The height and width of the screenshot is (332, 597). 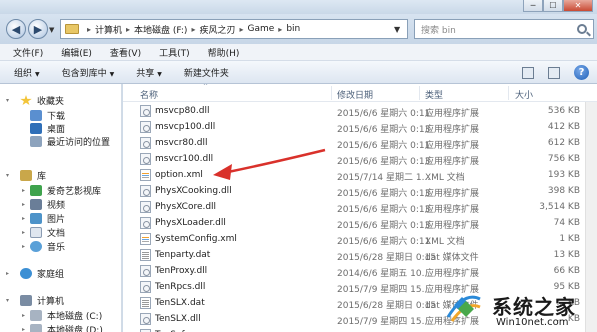 I want to click on back-button: ◀, so click(x=16, y=29).